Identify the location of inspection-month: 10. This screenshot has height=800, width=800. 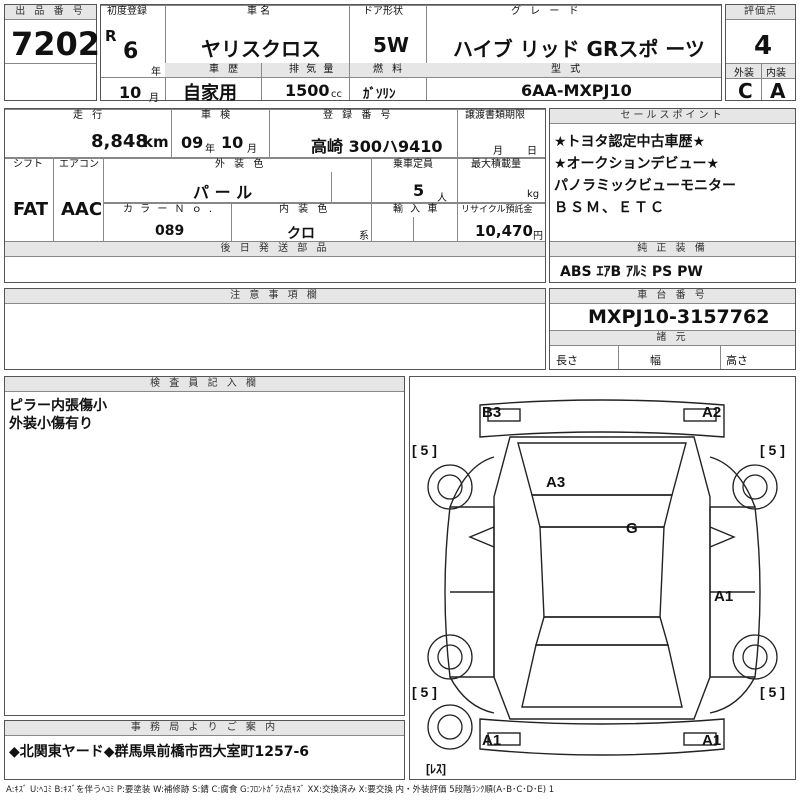
(232, 142).